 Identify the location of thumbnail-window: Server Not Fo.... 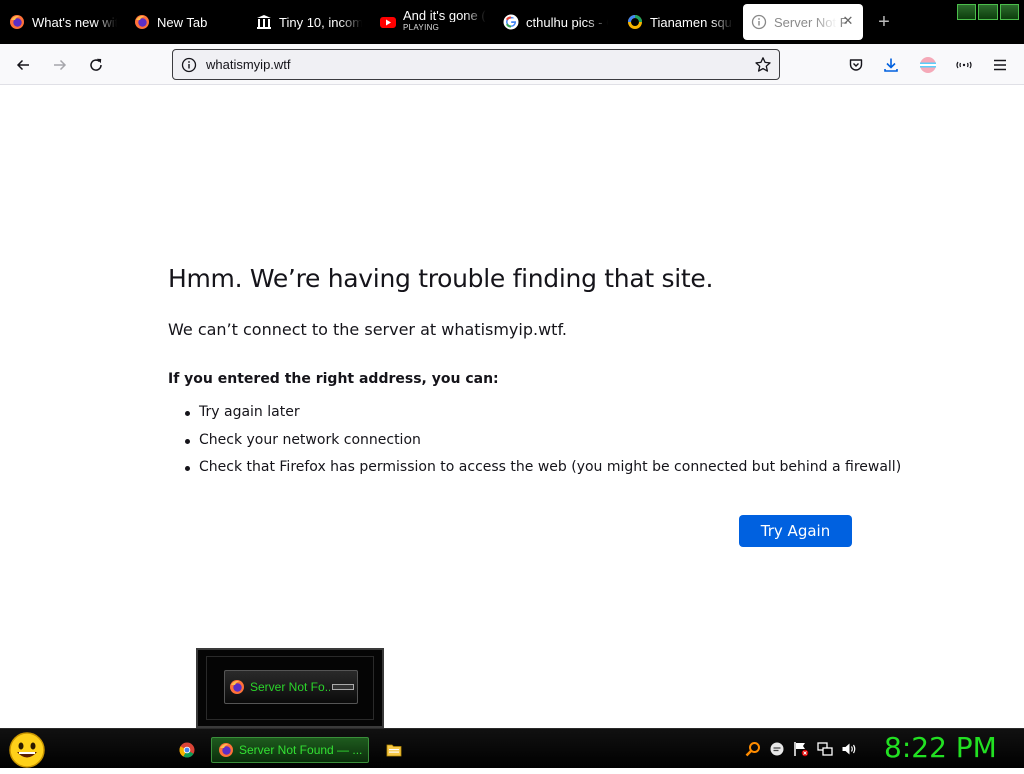
(291, 687).